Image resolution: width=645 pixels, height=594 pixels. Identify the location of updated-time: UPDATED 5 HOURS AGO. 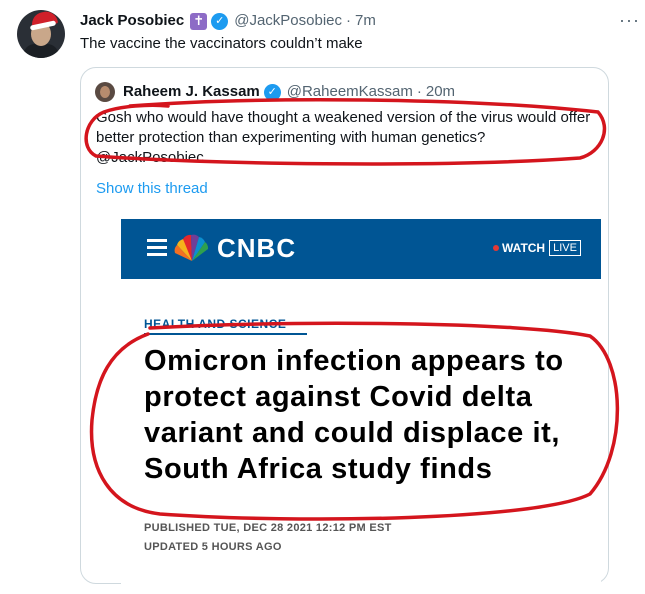
(213, 547).